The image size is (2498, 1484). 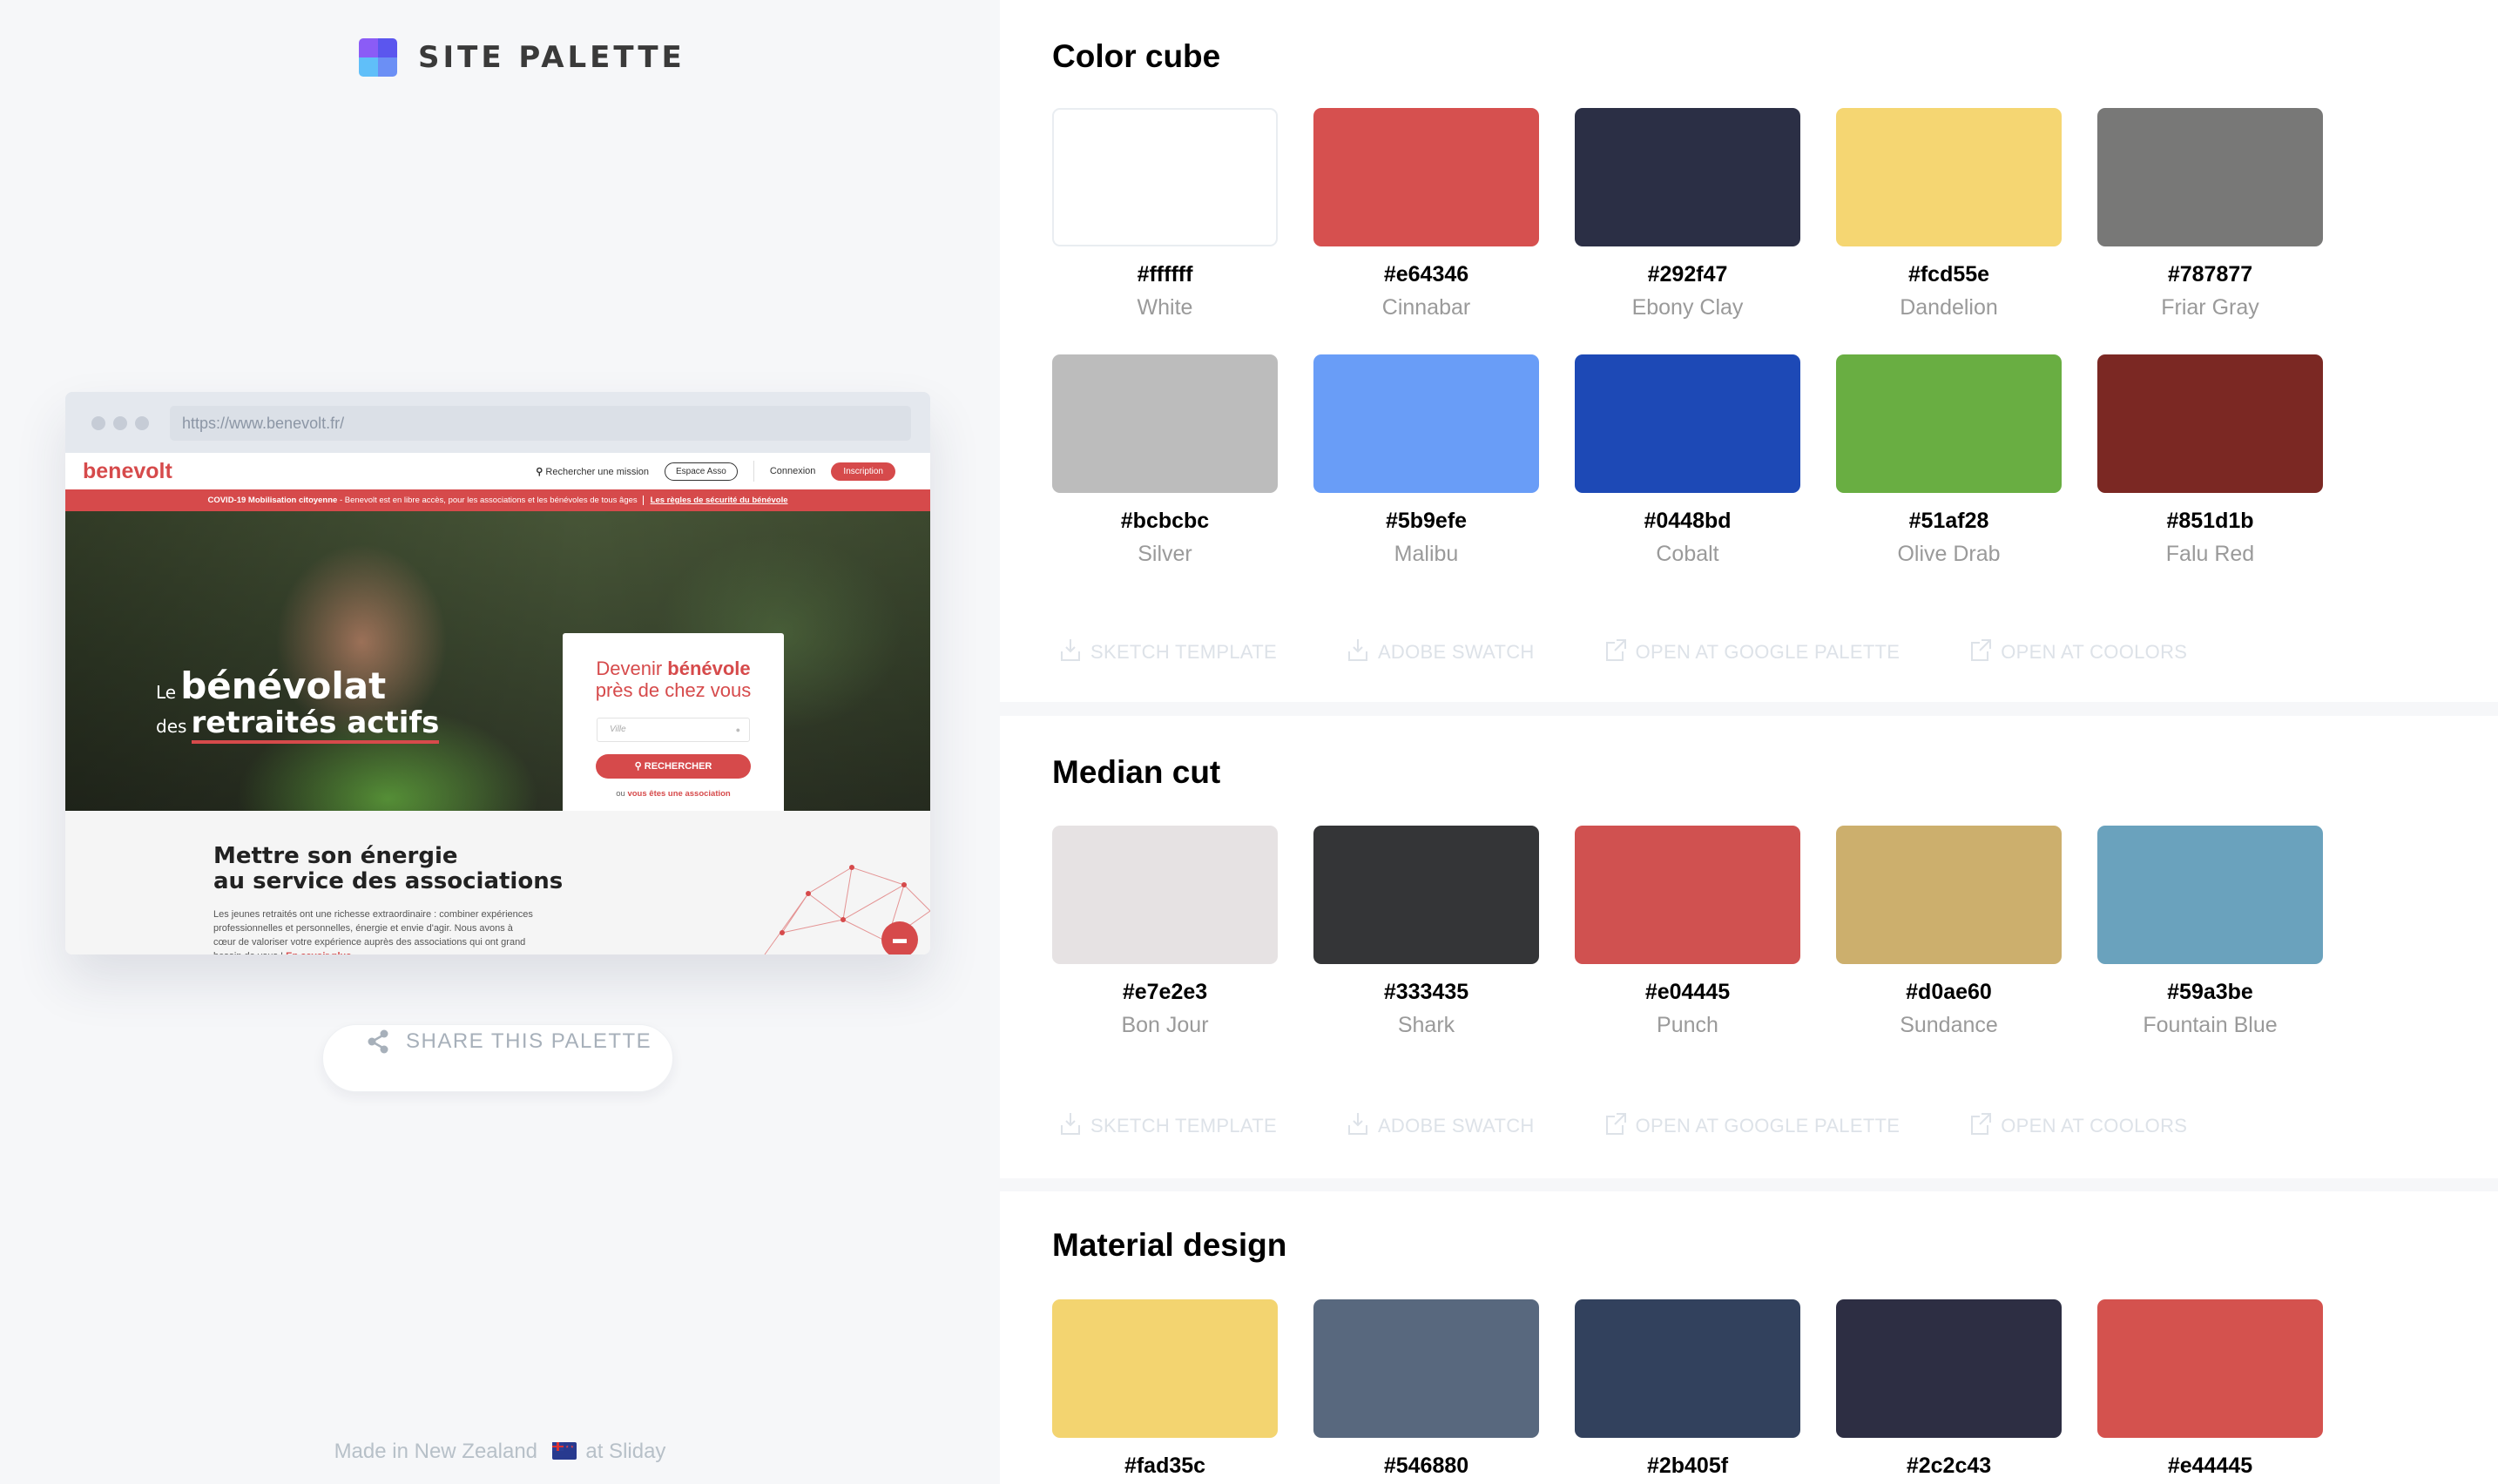 What do you see at coordinates (1165, 307) in the screenshot?
I see `swatch-name: White` at bounding box center [1165, 307].